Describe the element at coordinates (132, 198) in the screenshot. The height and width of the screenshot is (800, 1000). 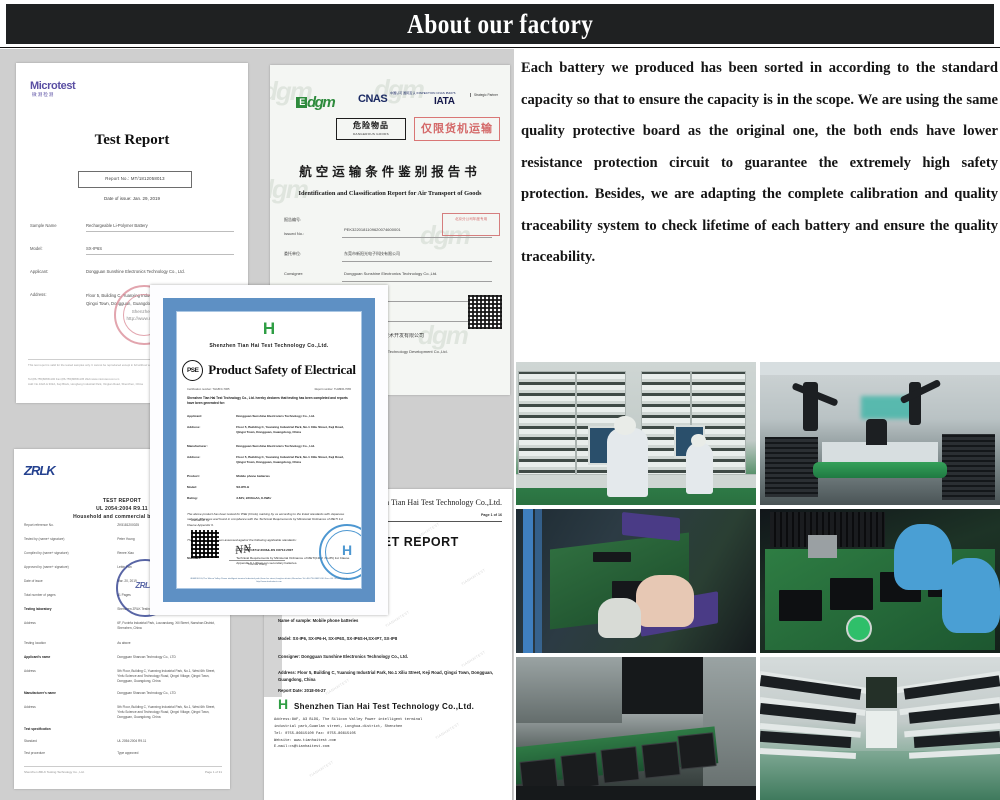
I see `date-of-issue: Date of issue: Jan. 29, 2019` at that location.